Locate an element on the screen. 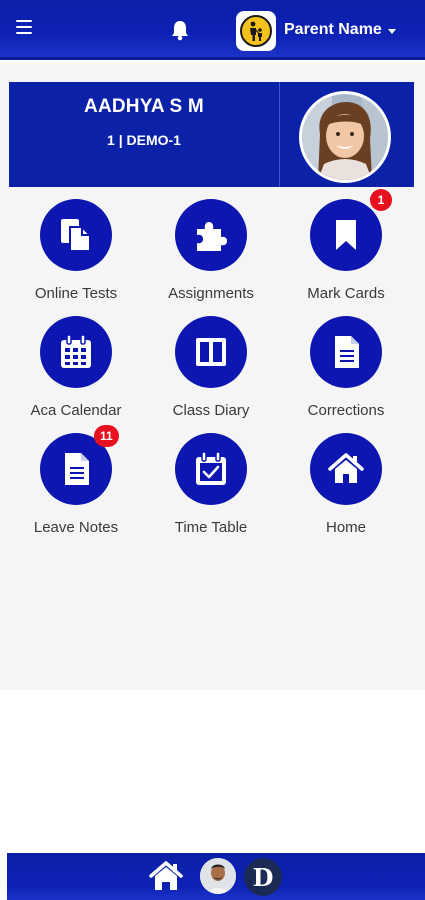  tile-aca-calendar: Aca Calendar is located at coordinates (76, 371).